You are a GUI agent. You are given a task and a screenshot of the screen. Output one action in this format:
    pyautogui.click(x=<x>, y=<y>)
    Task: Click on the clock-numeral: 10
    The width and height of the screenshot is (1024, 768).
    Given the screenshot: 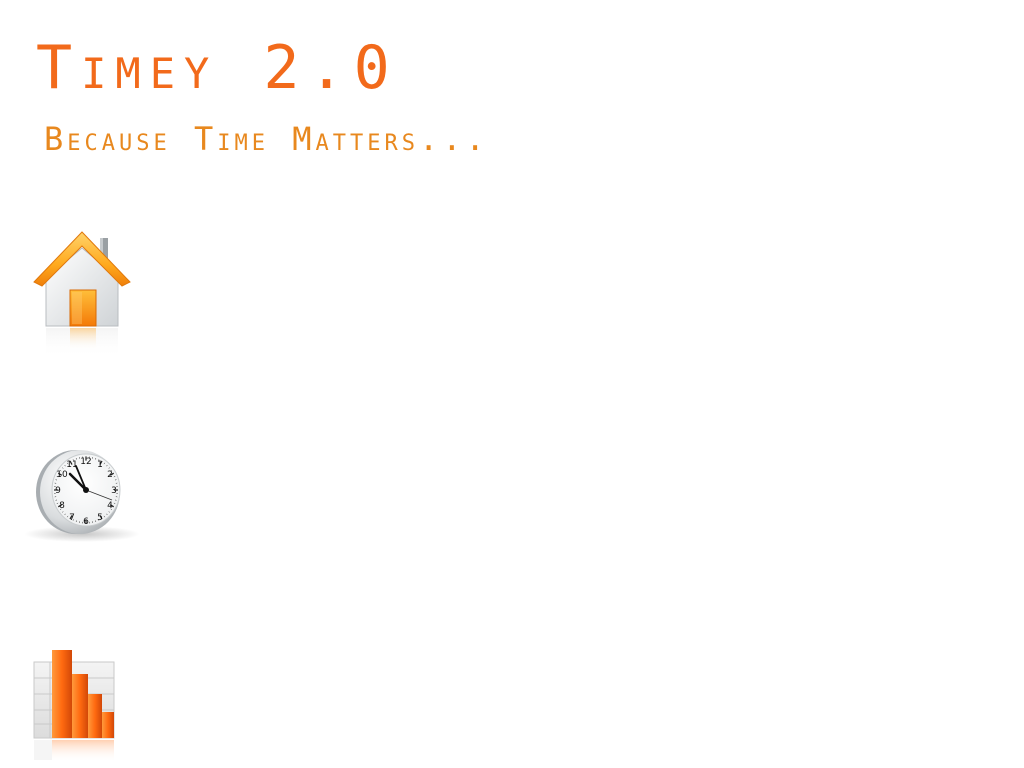 What is the action you would take?
    pyautogui.click(x=62, y=475)
    